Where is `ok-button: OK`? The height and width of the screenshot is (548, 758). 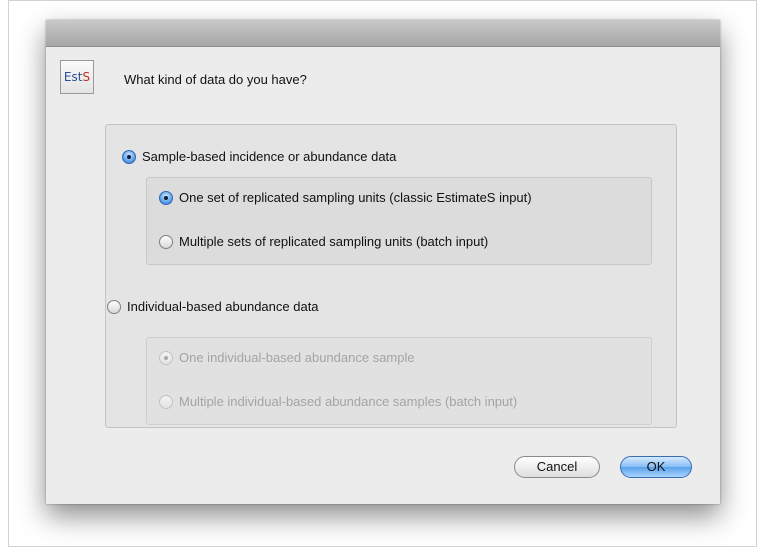
ok-button: OK is located at coordinates (656, 467).